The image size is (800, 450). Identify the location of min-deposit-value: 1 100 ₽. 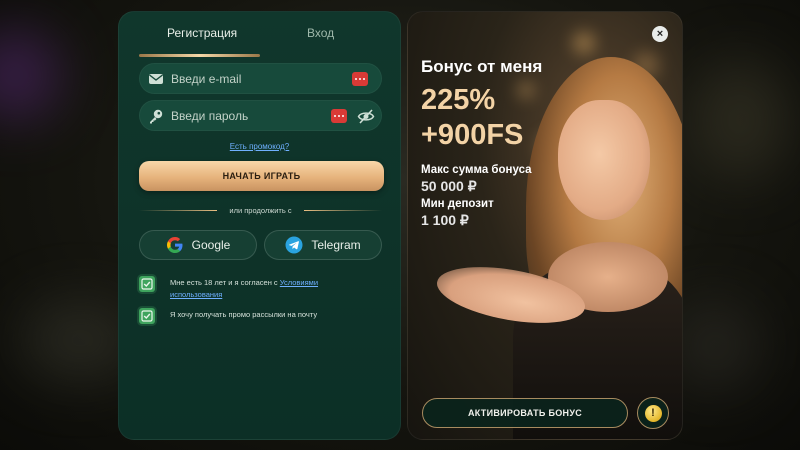
(445, 220).